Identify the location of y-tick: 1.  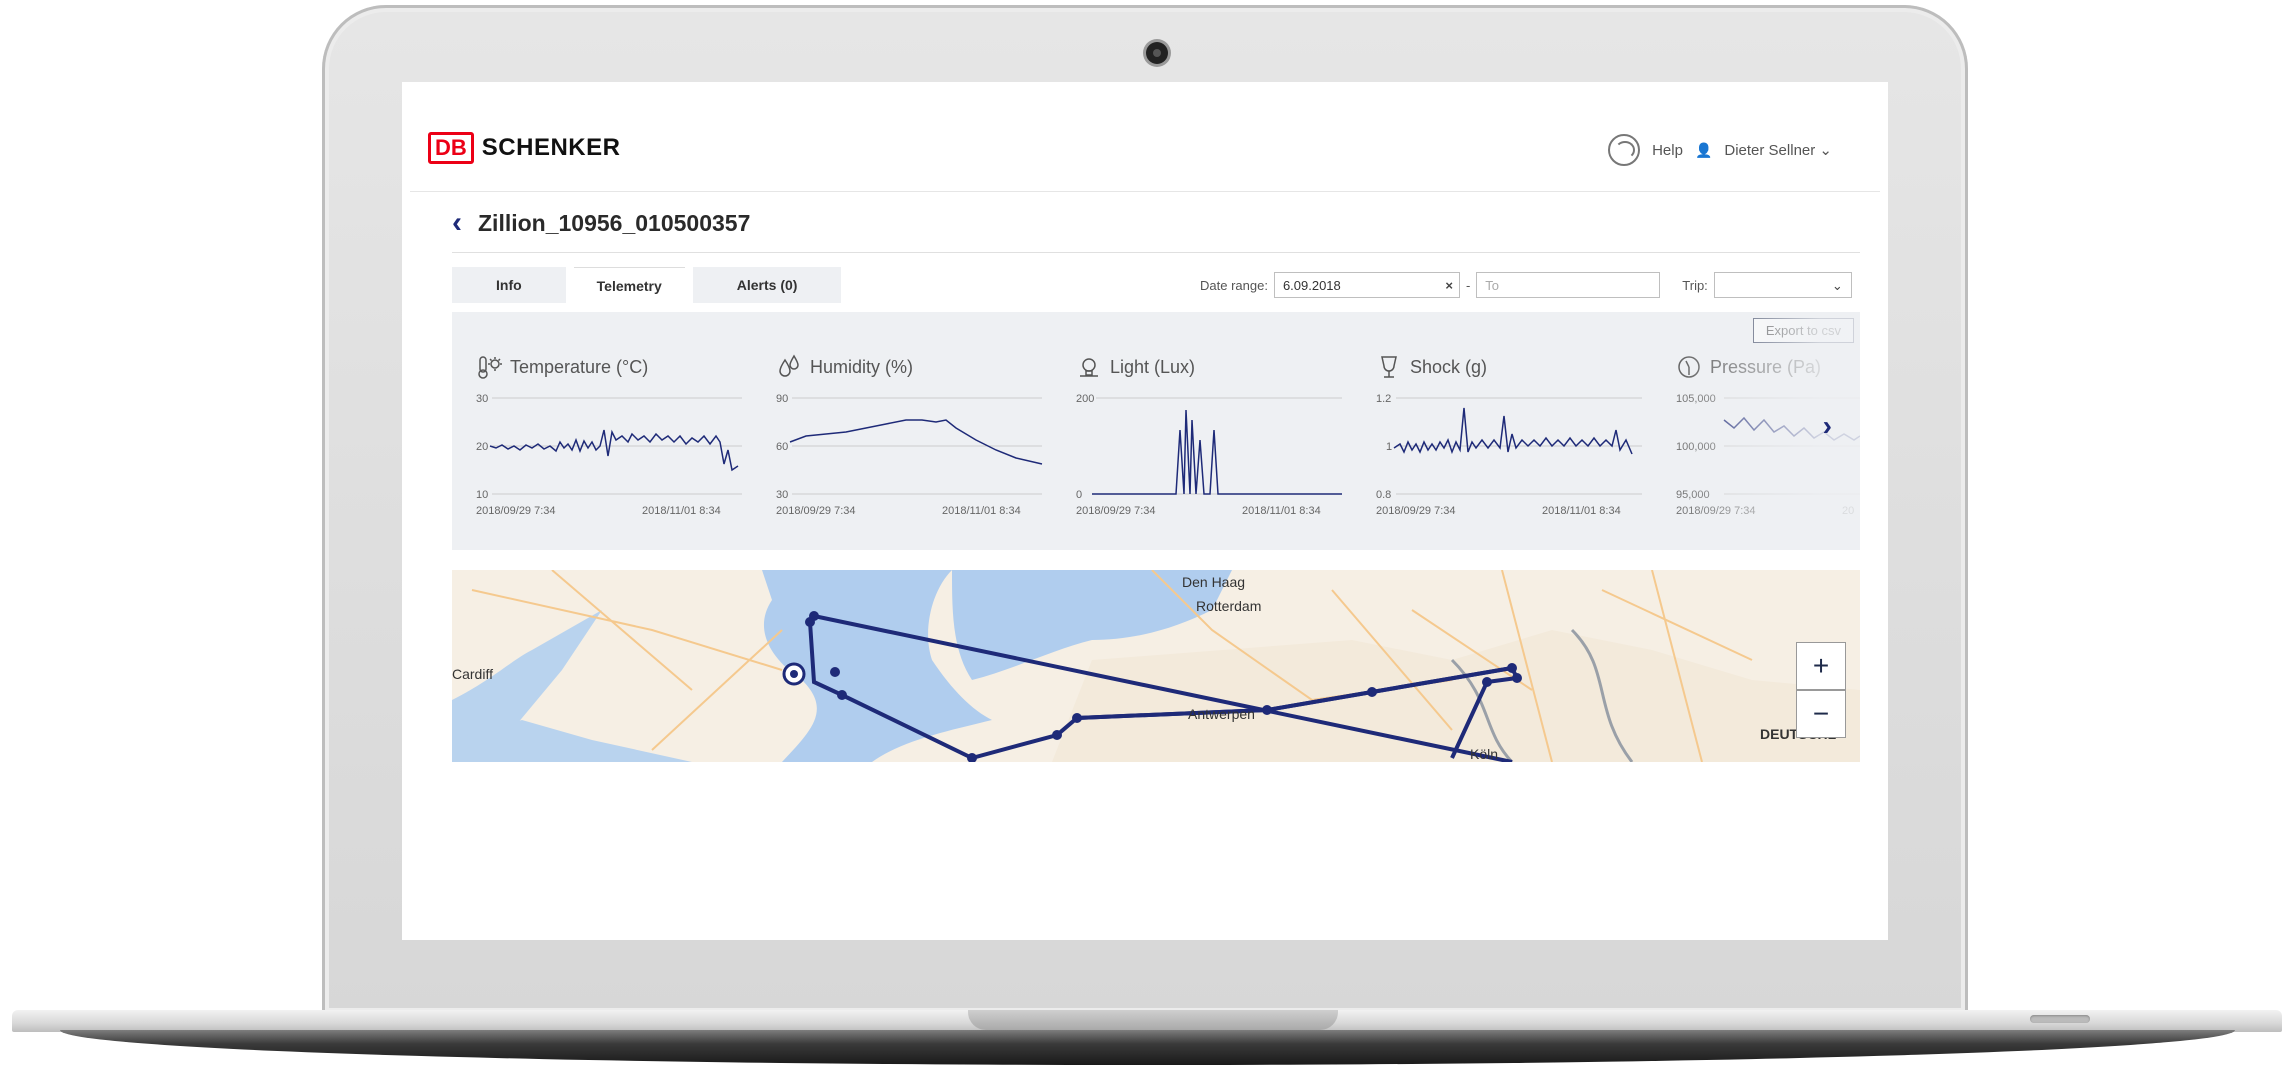
(1389, 447).